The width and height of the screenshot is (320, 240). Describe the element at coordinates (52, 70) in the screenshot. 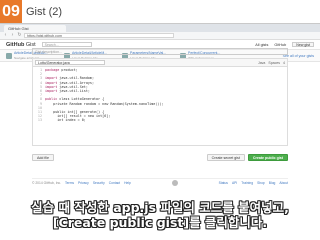

I see `code-keyword: package` at that location.